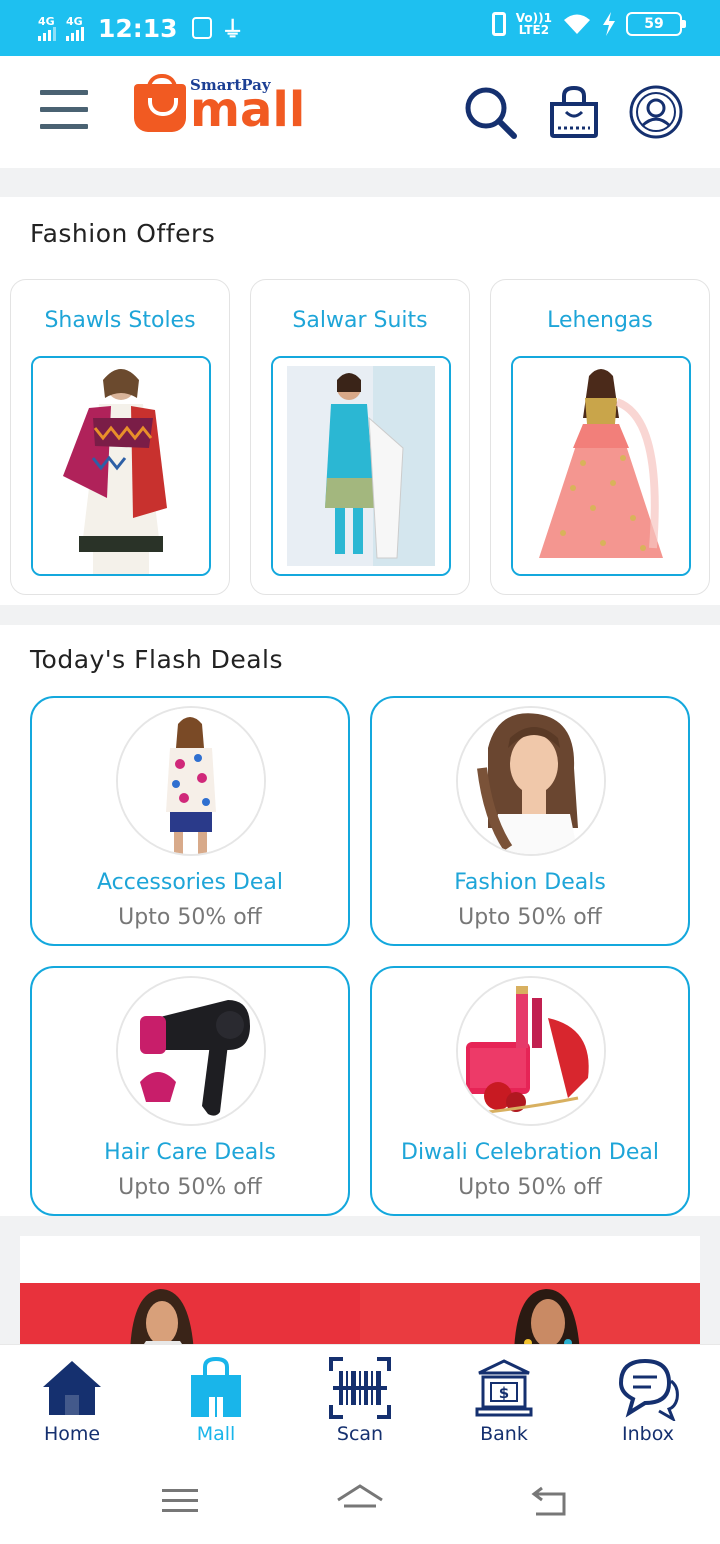 This screenshot has height=1544, width=720. I want to click on home-icon, so click(72, 1388).